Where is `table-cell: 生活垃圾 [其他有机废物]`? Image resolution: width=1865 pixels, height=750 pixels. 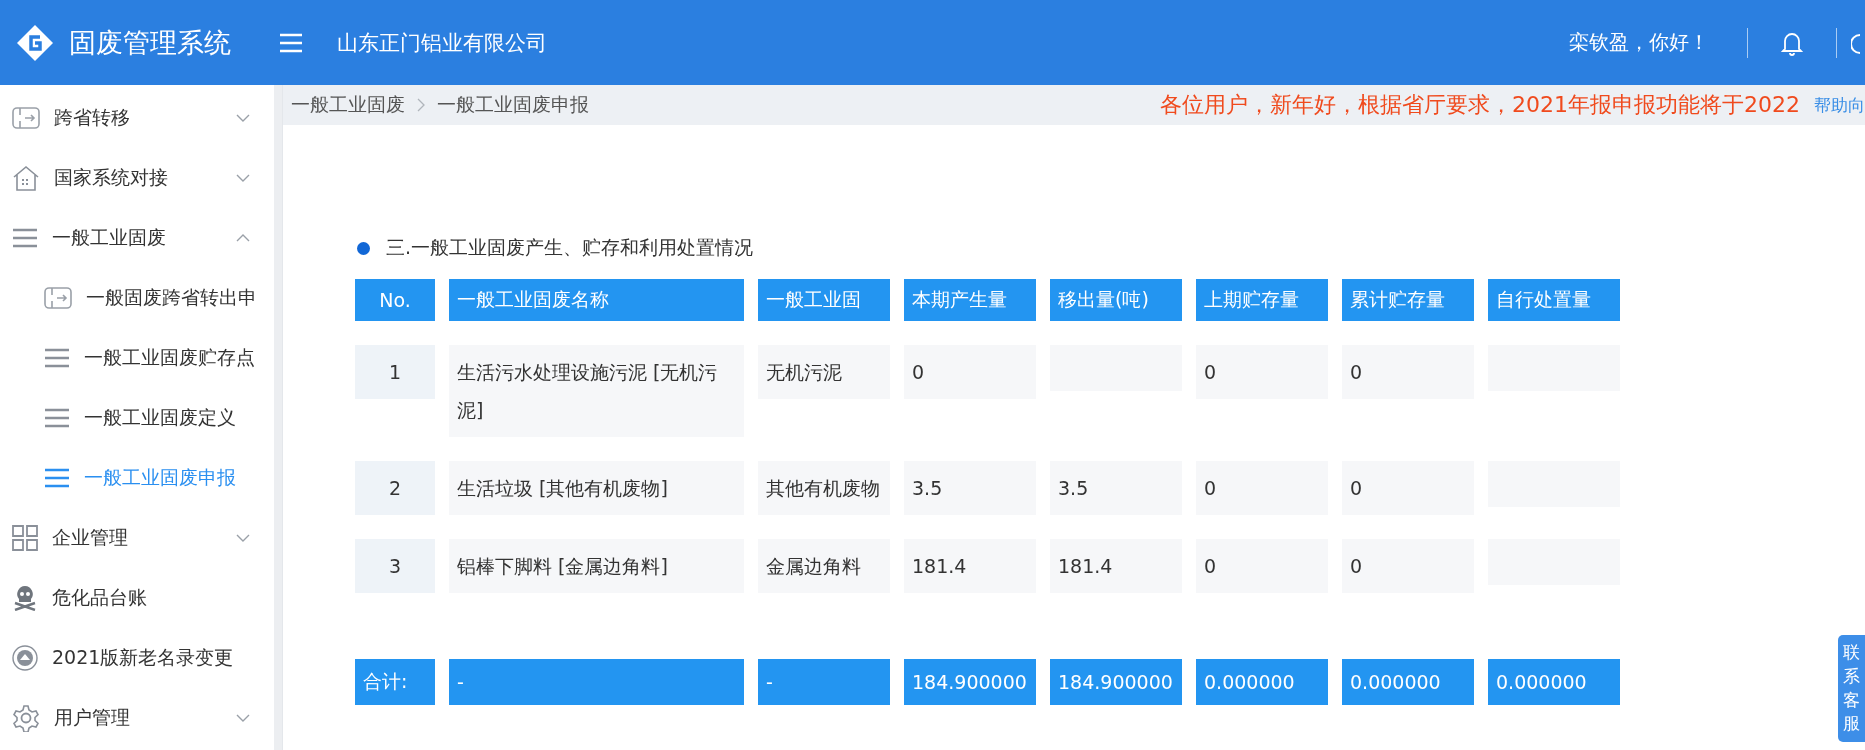
table-cell: 生活垃圾 [其他有机废物] is located at coordinates (596, 488).